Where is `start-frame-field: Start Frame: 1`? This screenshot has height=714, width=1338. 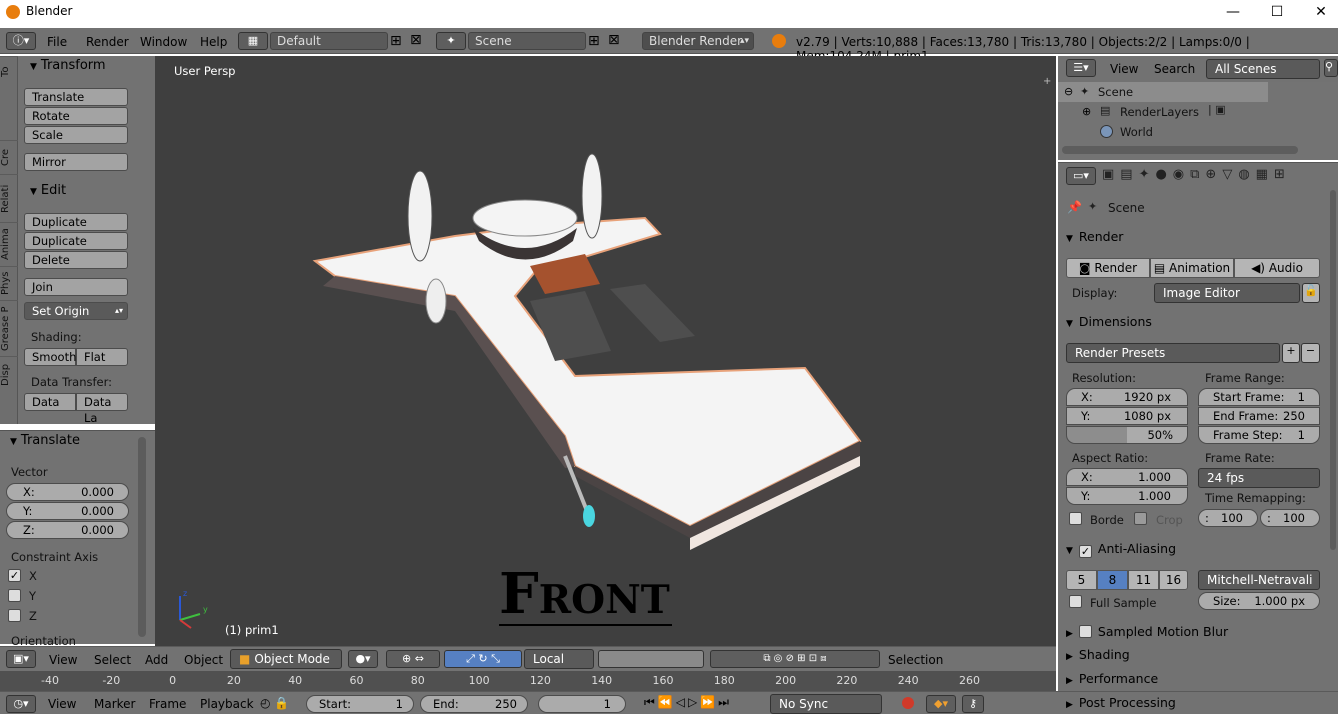 start-frame-field: Start Frame: 1 is located at coordinates (1259, 397).